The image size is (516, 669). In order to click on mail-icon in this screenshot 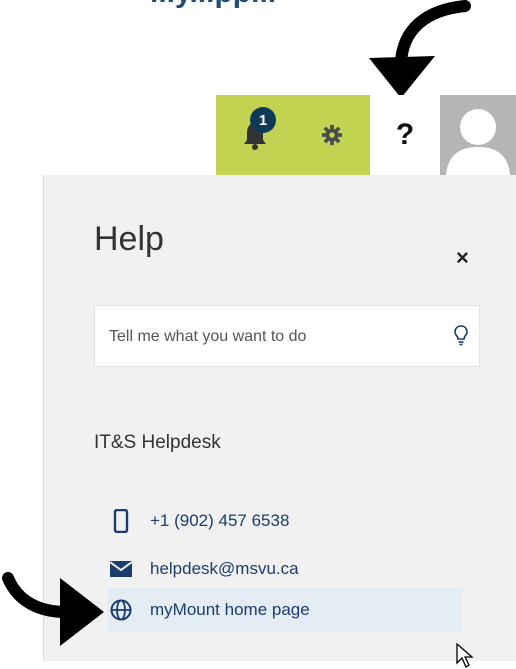, I will do `click(121, 569)`.